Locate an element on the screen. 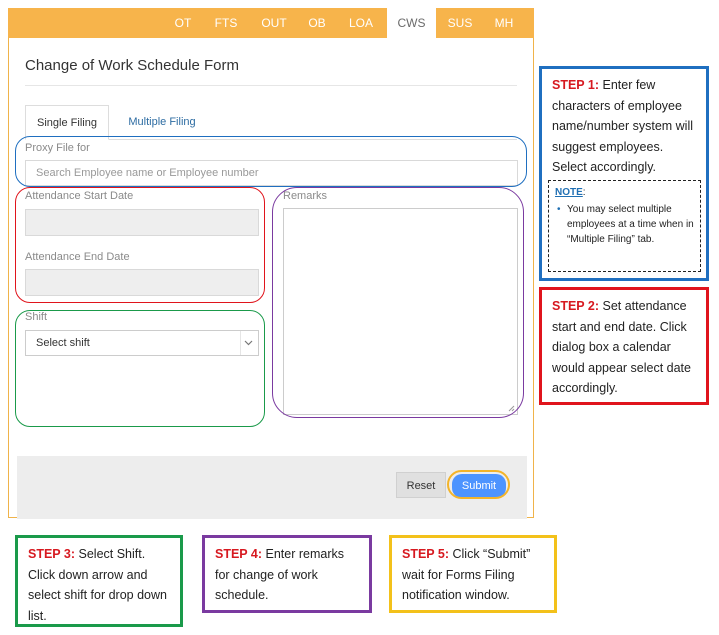 The image size is (719, 635). tab-sus: SUS is located at coordinates (460, 23).